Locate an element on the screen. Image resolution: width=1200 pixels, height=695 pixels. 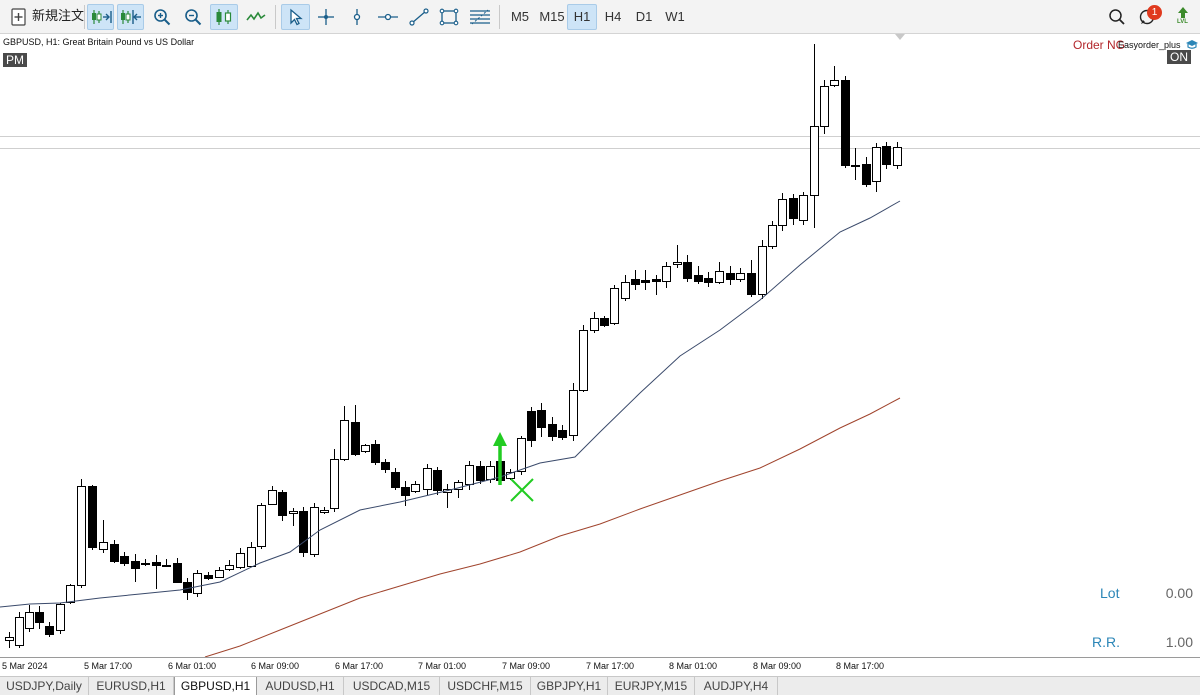
crosshair-tool-button is located at coordinates (326, 17).